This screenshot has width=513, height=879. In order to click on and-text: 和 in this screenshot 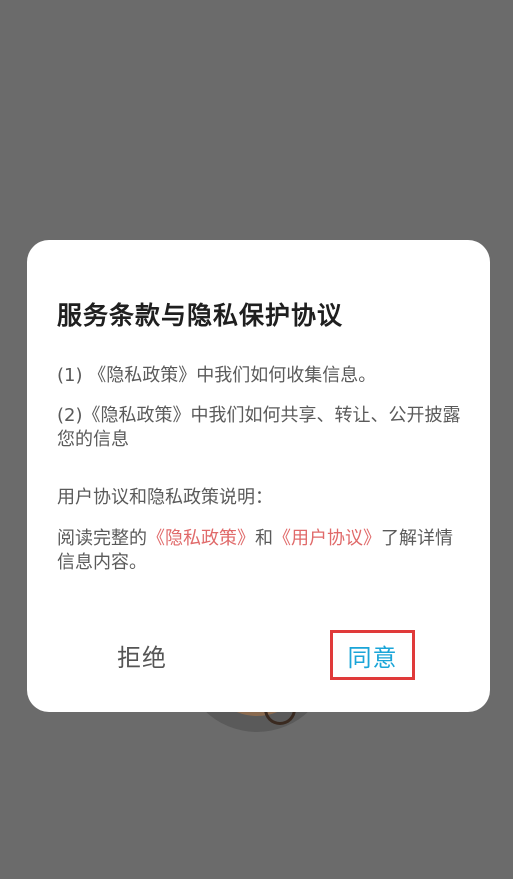, I will do `click(264, 538)`.